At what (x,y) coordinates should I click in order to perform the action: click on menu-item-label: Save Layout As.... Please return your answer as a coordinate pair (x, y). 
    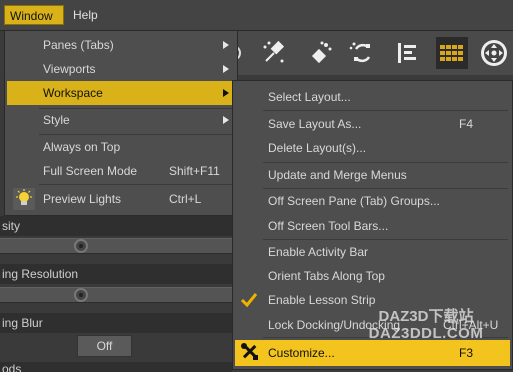
    Looking at the image, I should click on (315, 124).